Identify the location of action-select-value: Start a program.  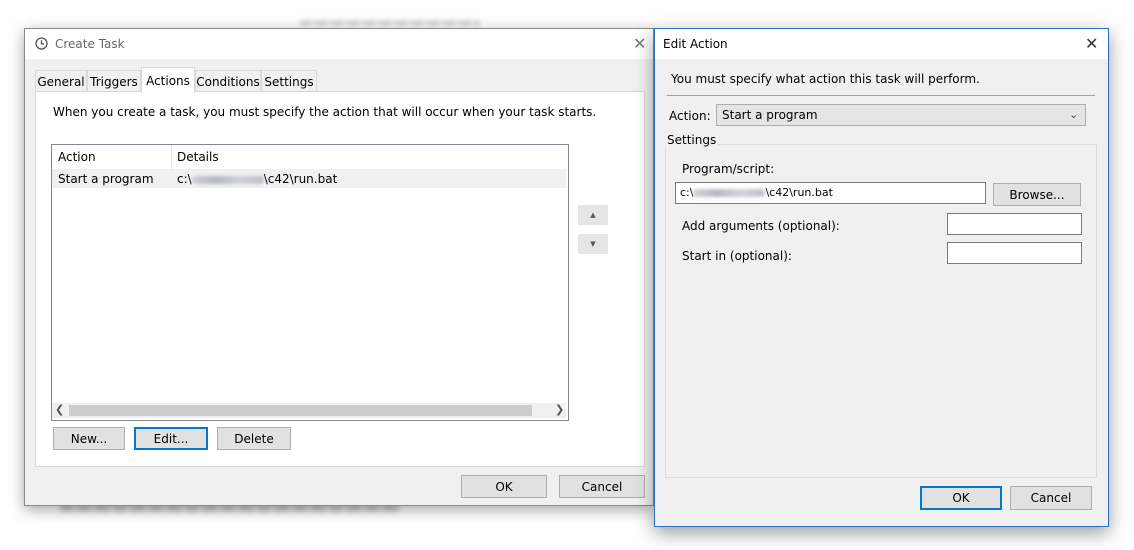
(770, 115).